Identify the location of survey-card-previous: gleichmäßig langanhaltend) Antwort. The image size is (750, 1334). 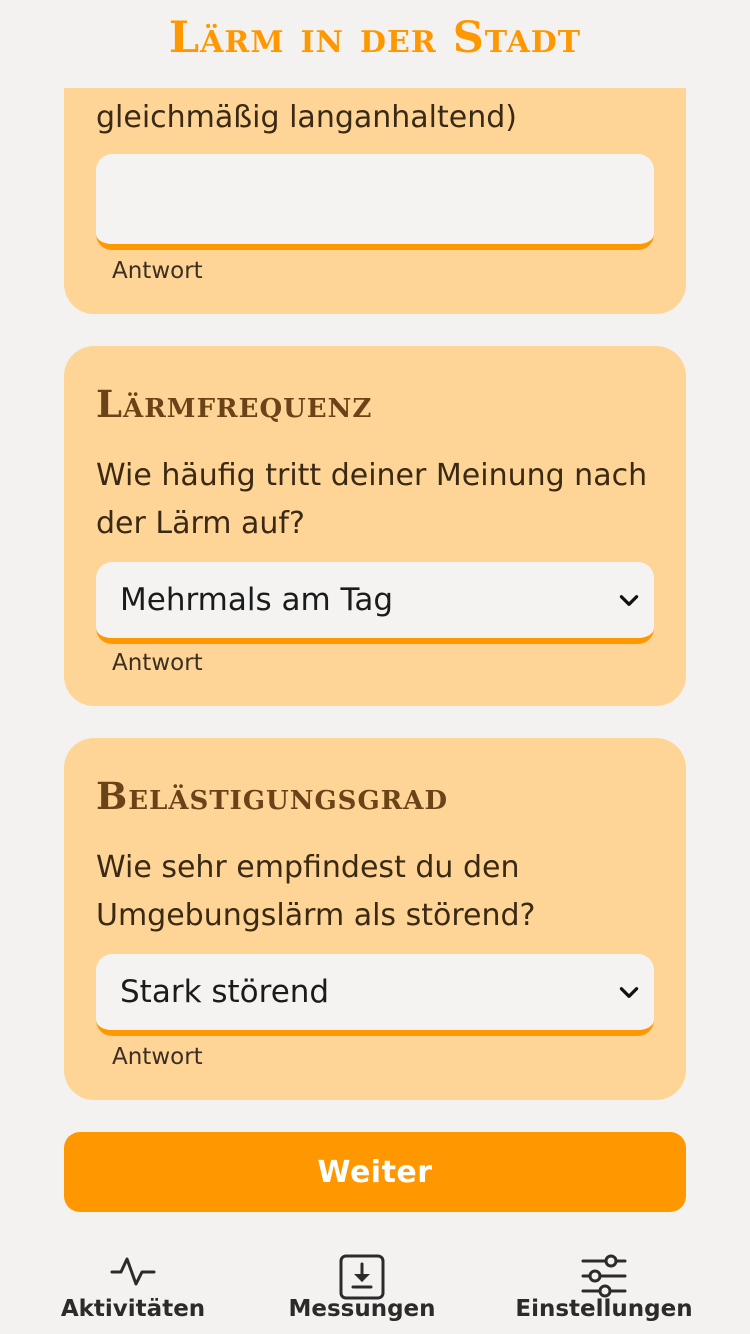
(375, 201).